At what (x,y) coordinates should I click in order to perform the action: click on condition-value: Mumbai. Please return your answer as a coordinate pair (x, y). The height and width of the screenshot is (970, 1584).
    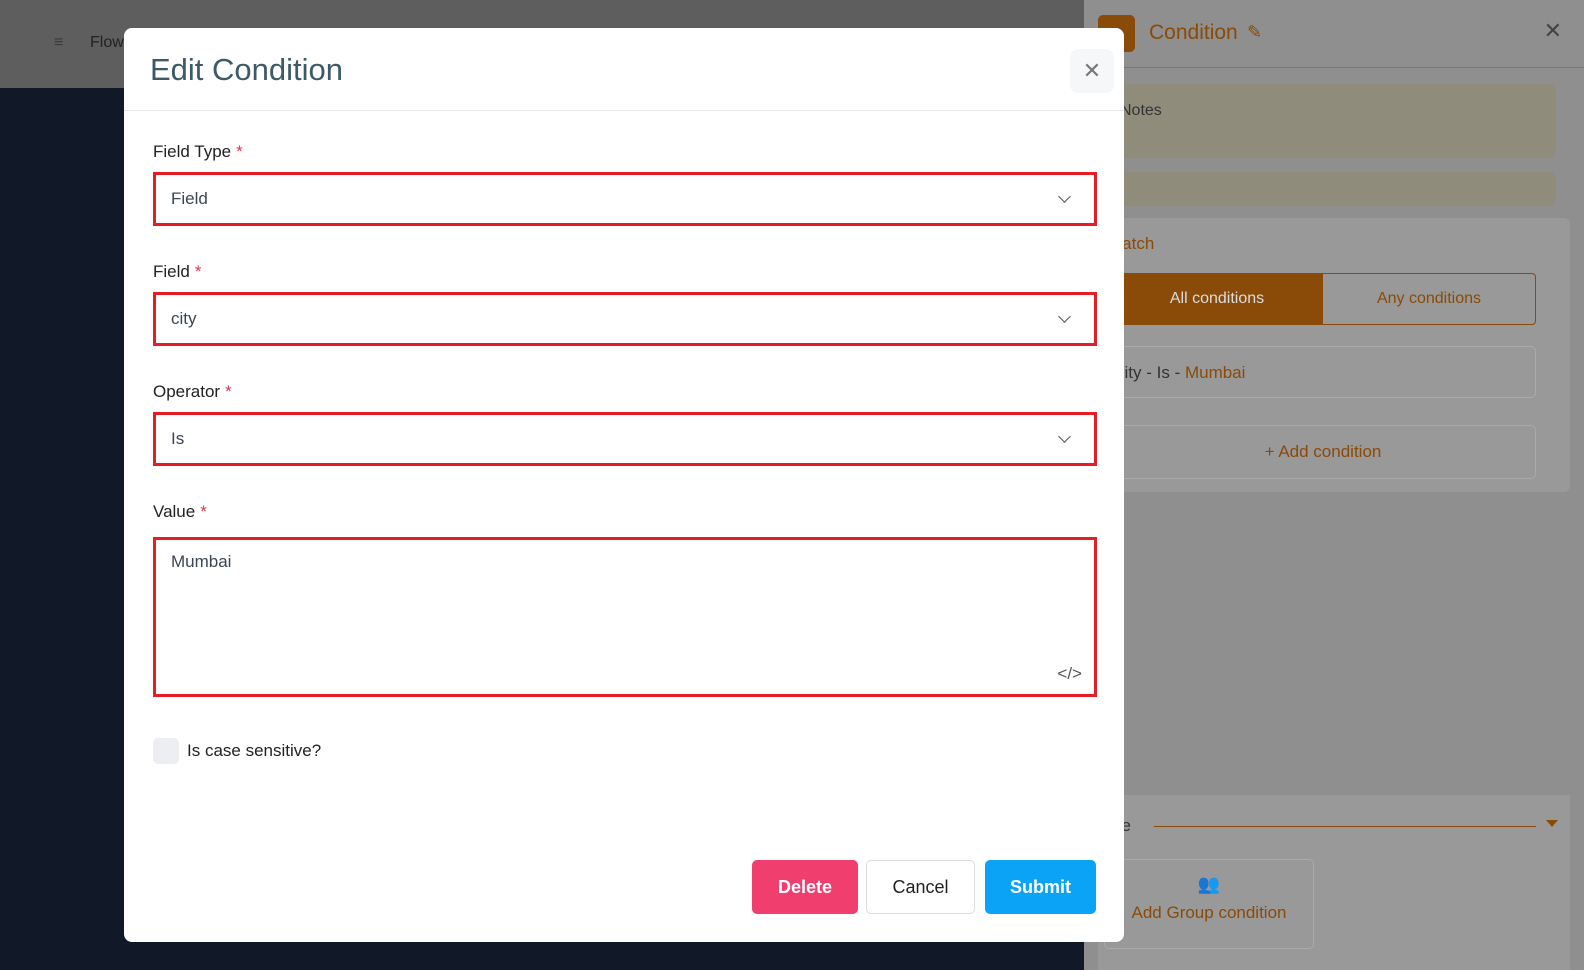
    Looking at the image, I should click on (1215, 372).